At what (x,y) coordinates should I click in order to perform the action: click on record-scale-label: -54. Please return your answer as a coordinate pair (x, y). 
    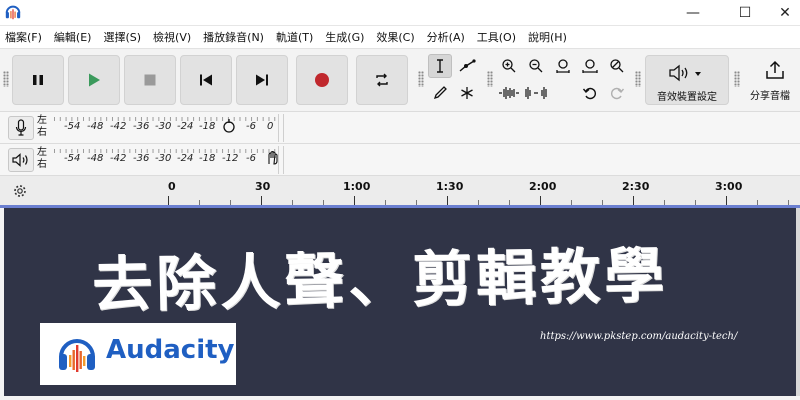
    Looking at the image, I should click on (72, 126).